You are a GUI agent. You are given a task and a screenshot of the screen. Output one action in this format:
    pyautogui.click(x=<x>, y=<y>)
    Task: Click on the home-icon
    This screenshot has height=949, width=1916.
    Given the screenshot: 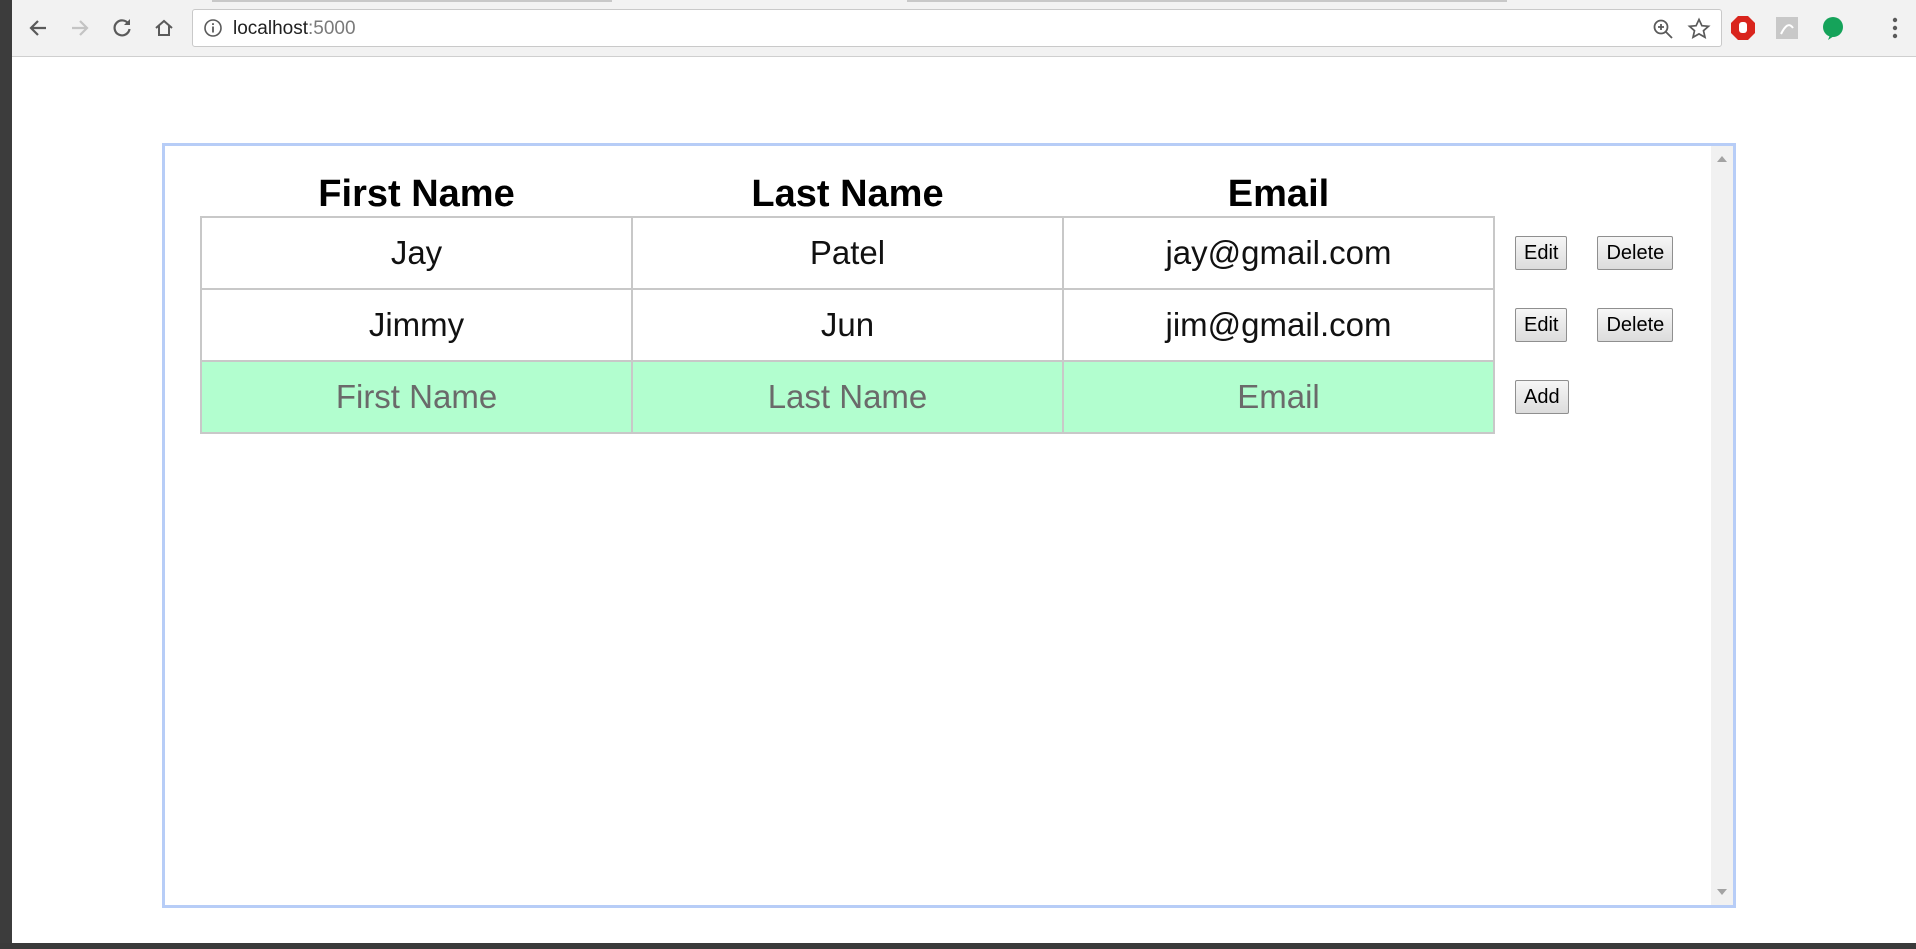 What is the action you would take?
    pyautogui.click(x=164, y=27)
    